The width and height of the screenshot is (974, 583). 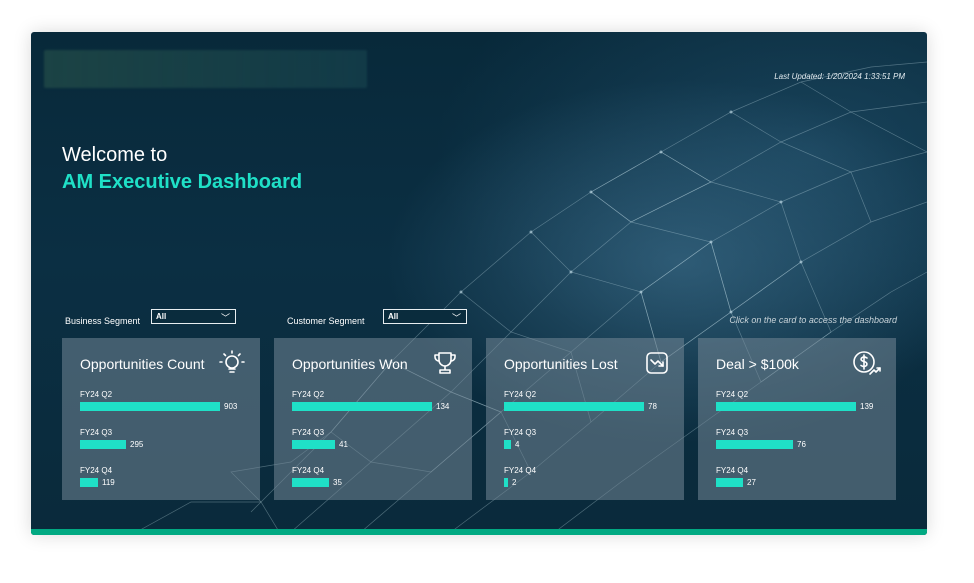 What do you see at coordinates (115, 155) in the screenshot?
I see `welcome-text: Welcome to` at bounding box center [115, 155].